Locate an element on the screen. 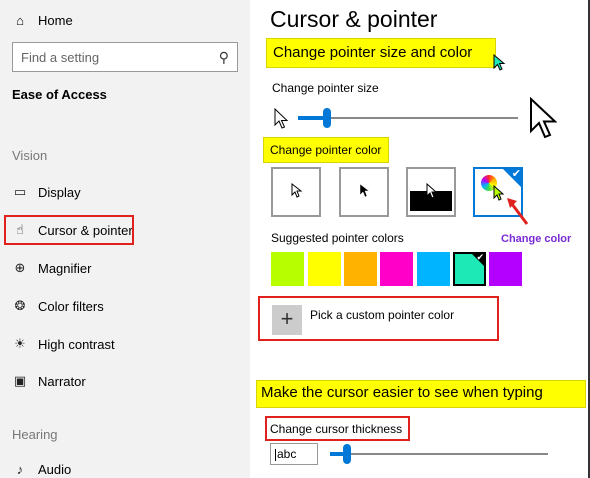  inverted-pointer-icon is located at coordinates (432, 191).